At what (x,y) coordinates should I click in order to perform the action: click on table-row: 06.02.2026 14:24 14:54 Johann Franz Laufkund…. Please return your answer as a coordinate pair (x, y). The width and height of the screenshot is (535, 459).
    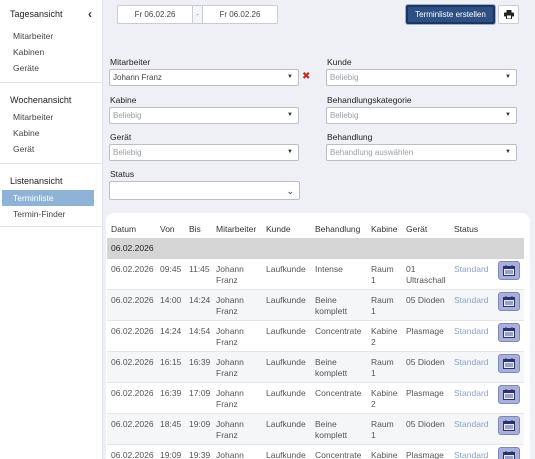
    Looking at the image, I should click on (315, 336).